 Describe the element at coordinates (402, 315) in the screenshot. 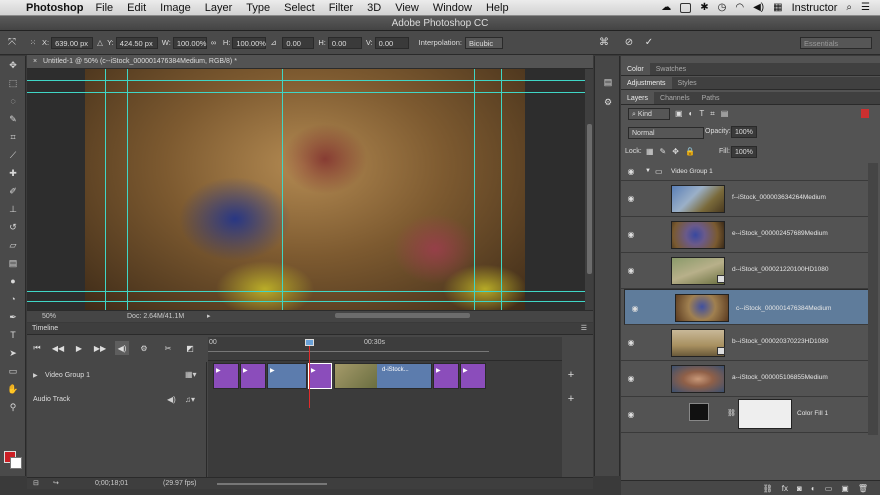

I see `canvas-horizontal-scroll-thumb` at that location.